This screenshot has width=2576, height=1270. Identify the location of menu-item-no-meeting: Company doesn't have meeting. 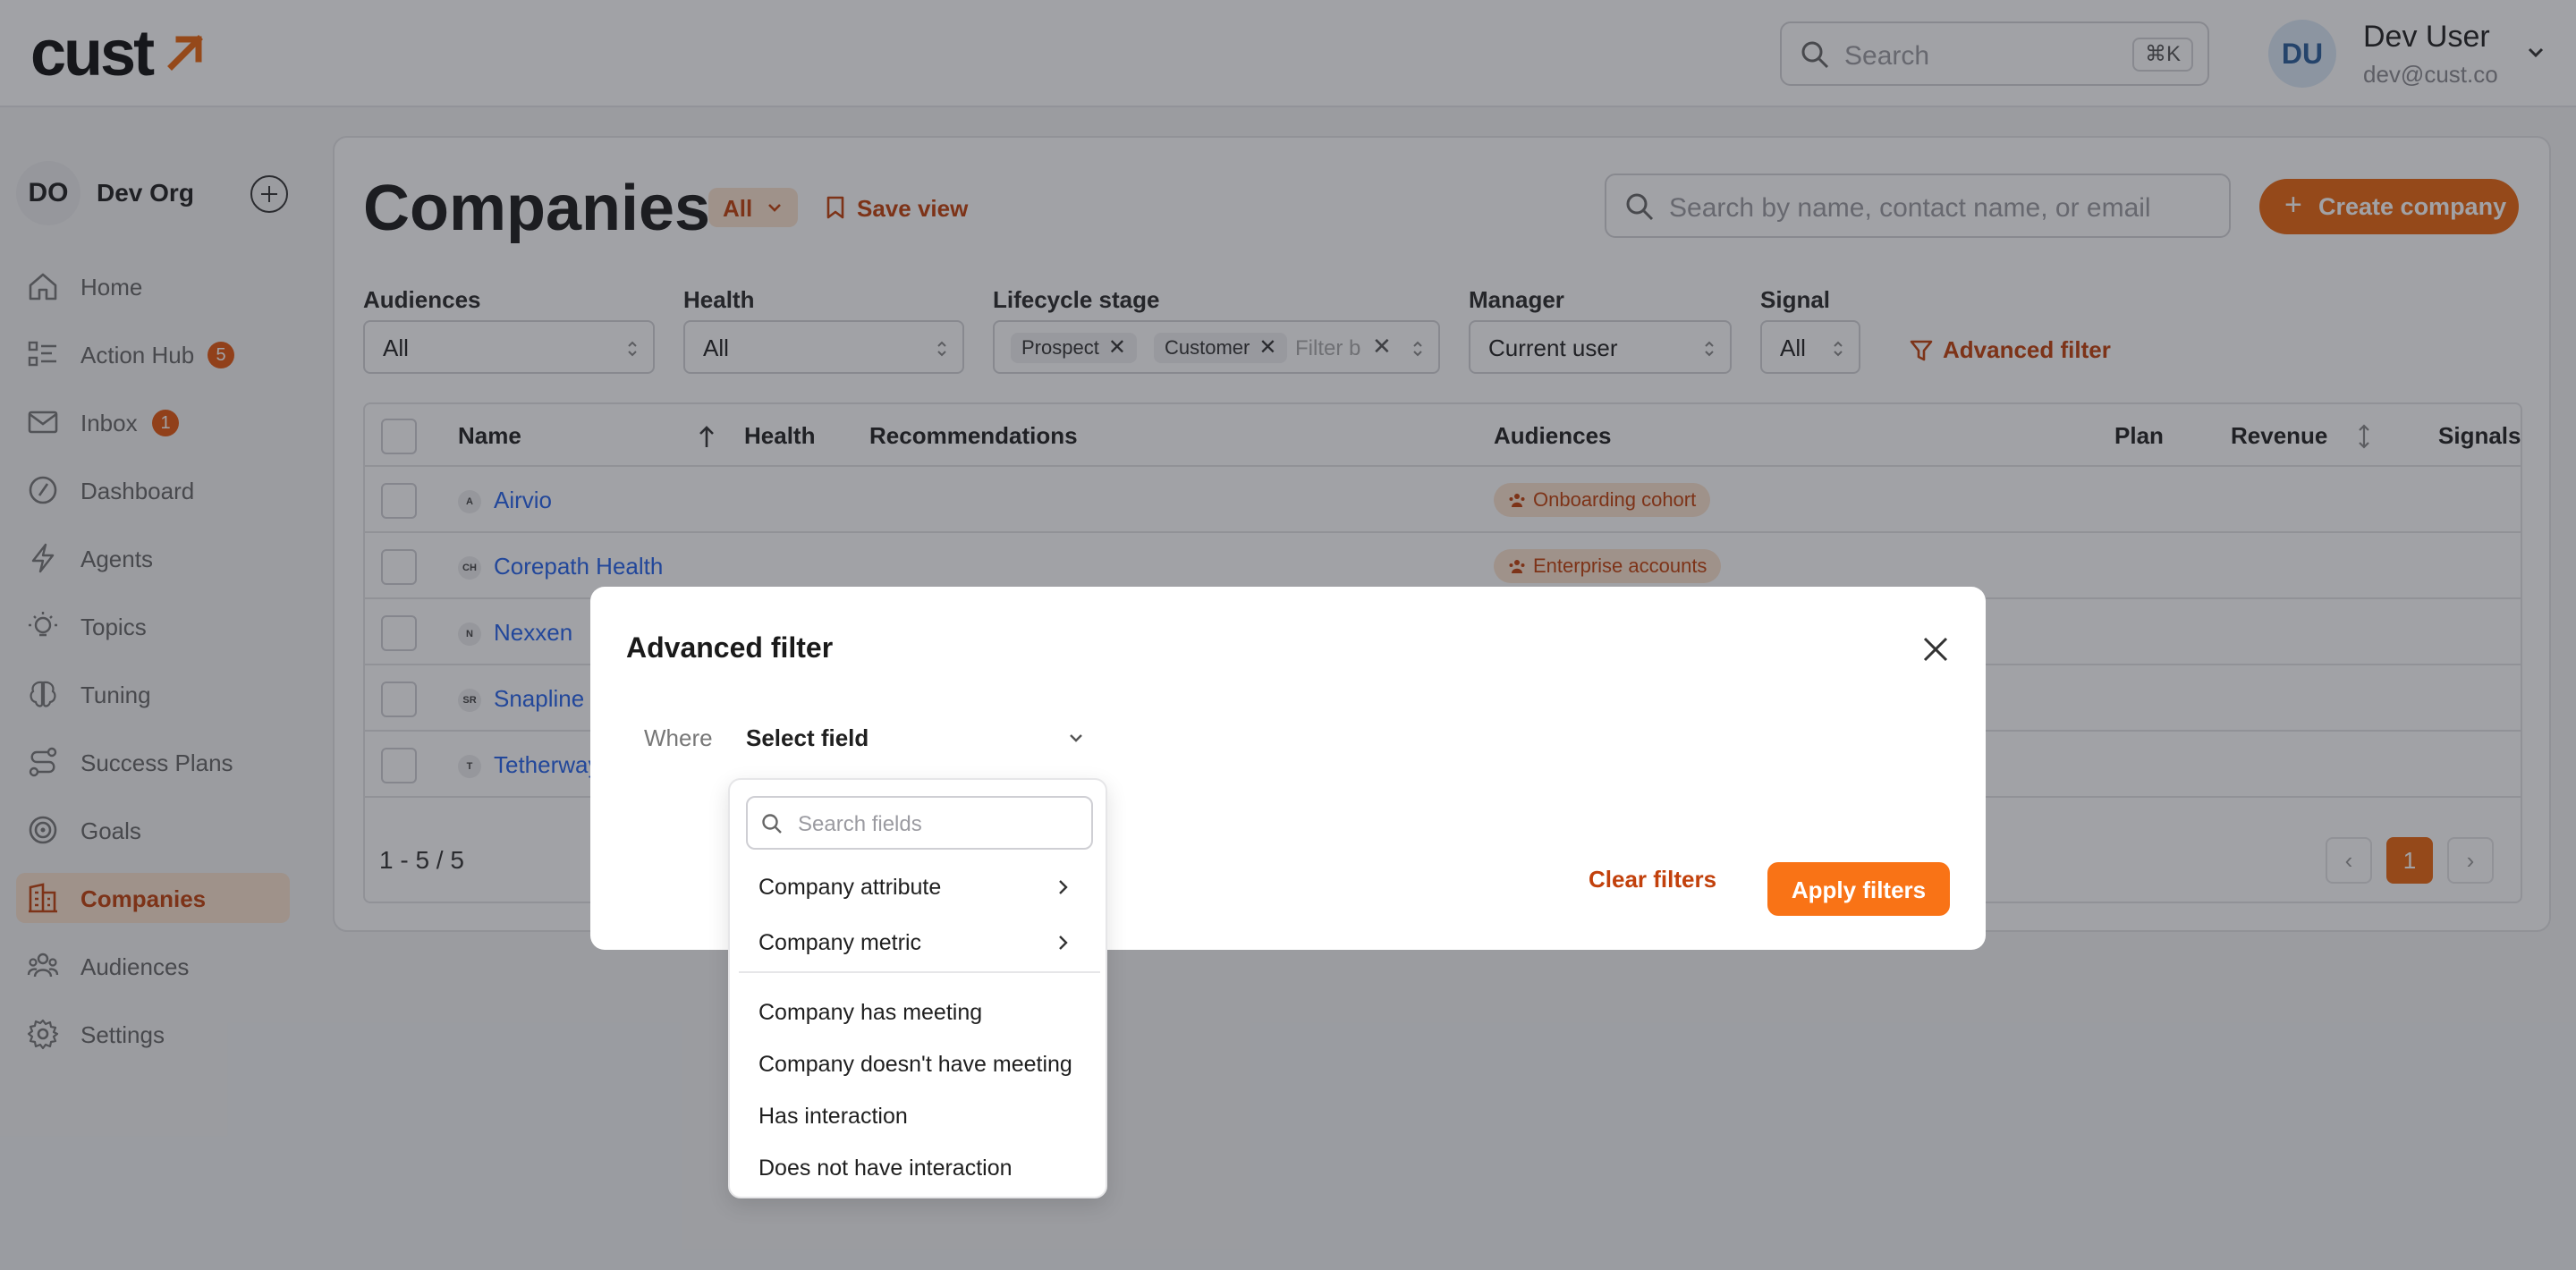
(918, 1064).